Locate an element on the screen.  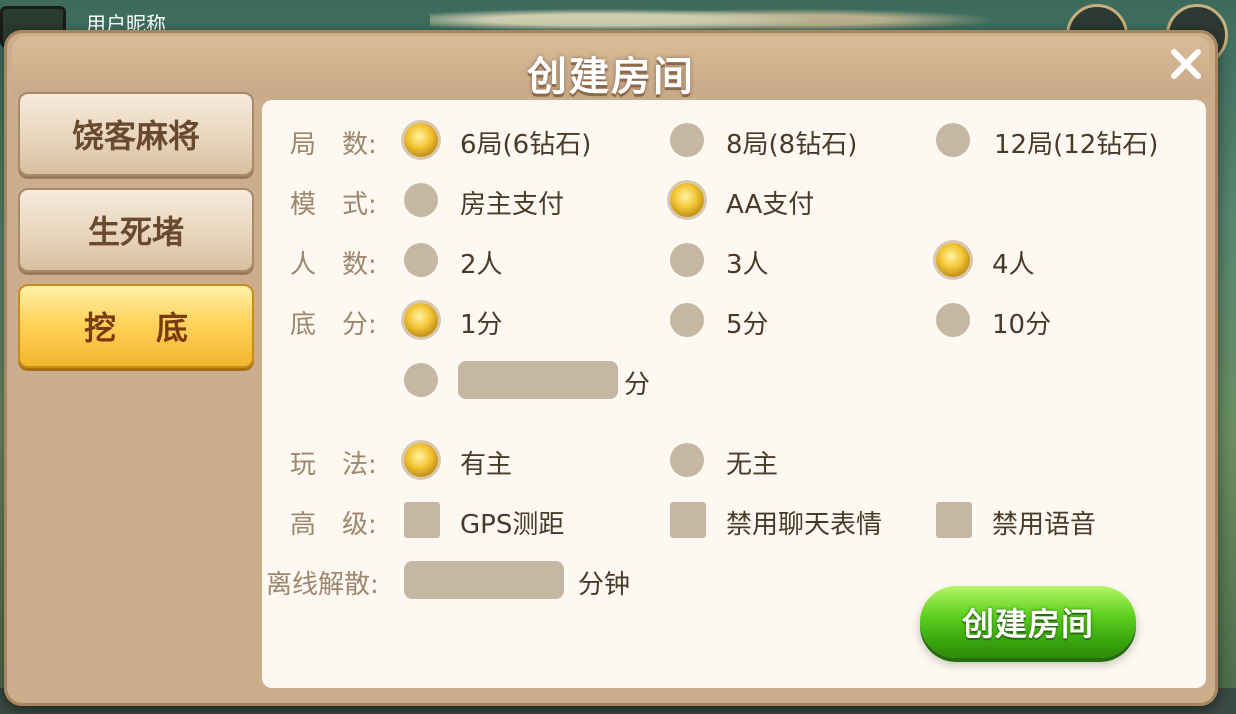
base-score-1-radio is located at coordinates (421, 320).